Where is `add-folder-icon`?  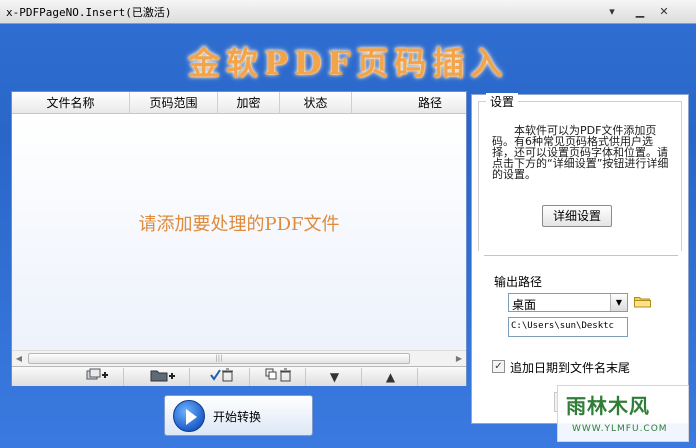 add-folder-icon is located at coordinates (162, 376).